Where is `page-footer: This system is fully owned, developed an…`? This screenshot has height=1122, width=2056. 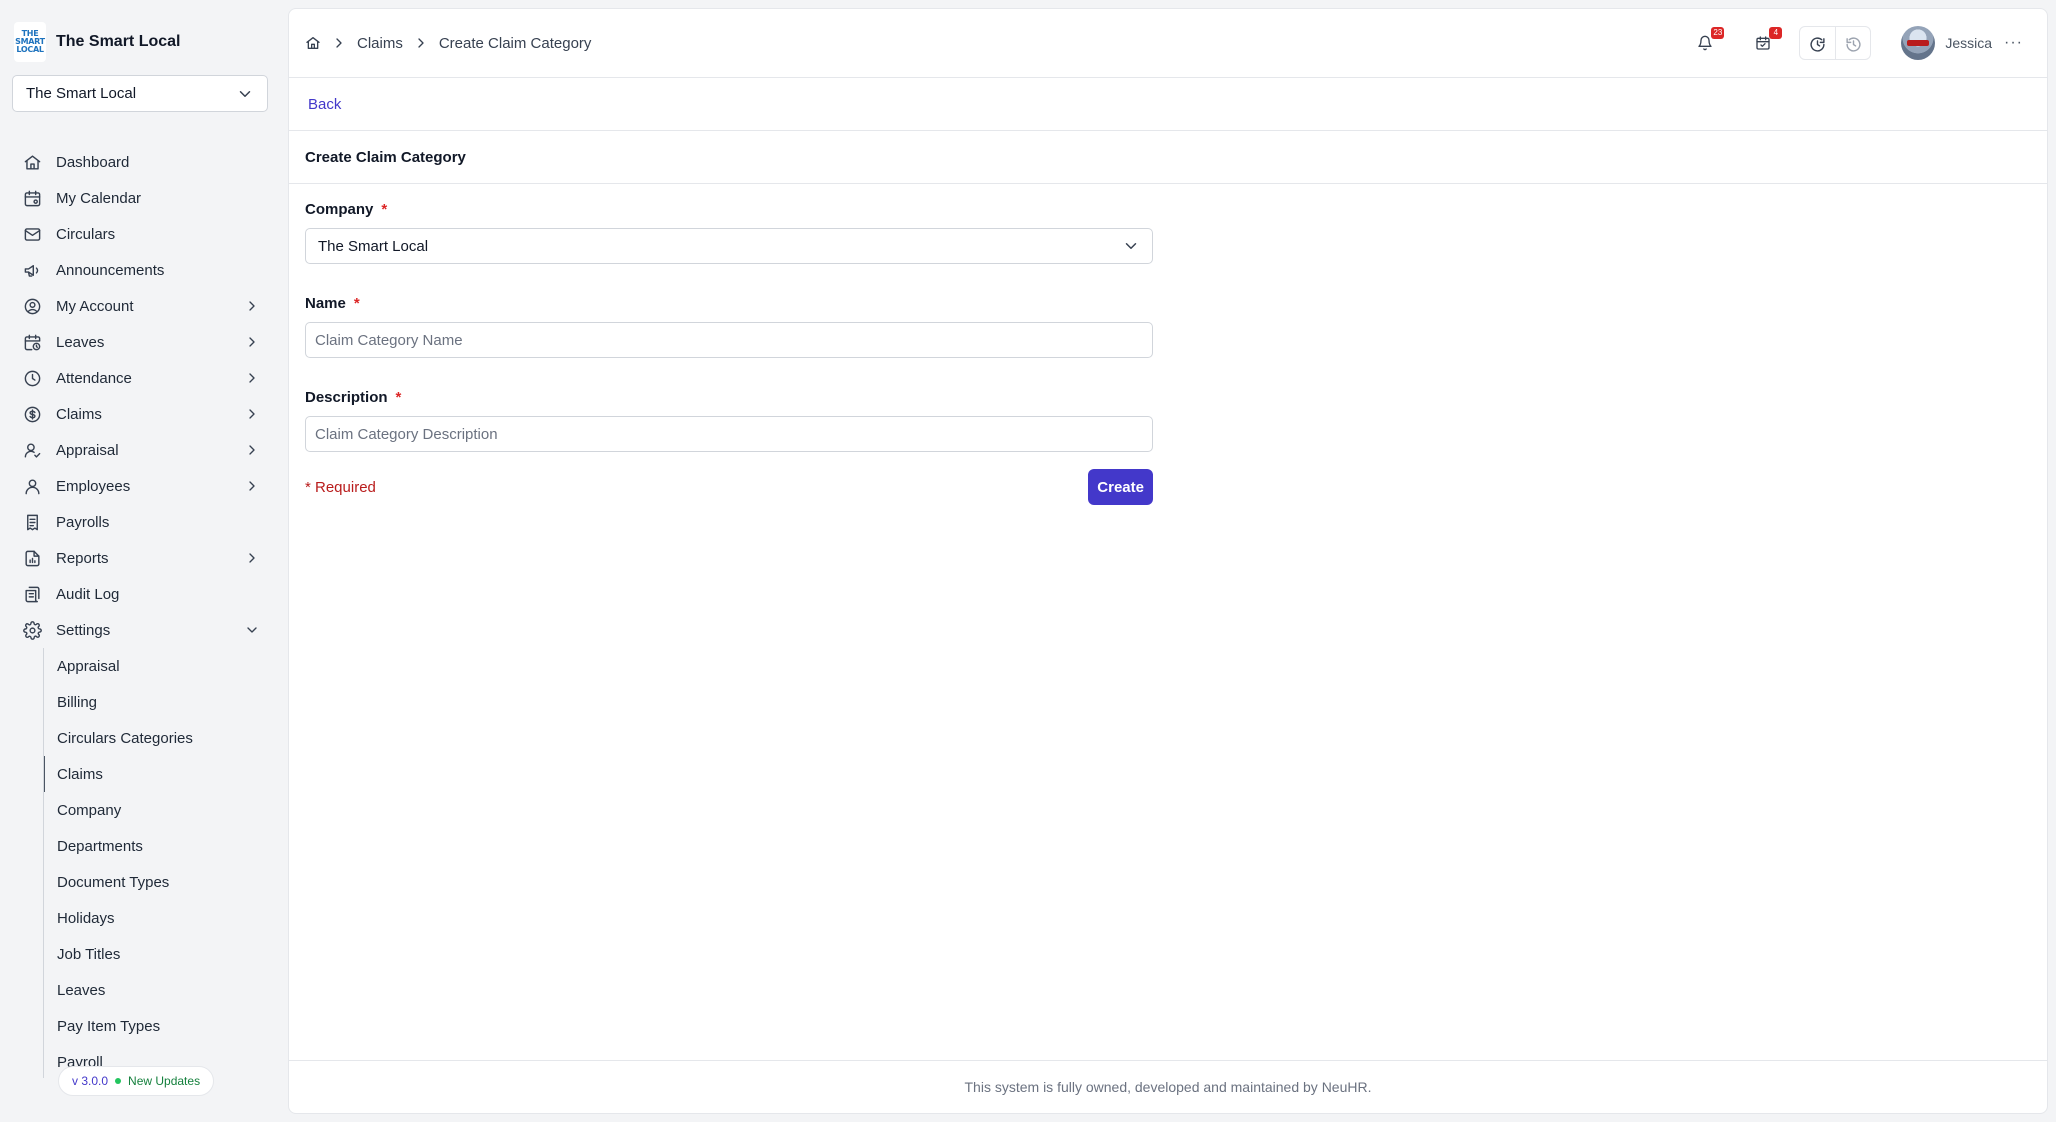 page-footer: This system is fully owned, developed an… is located at coordinates (1168, 1086).